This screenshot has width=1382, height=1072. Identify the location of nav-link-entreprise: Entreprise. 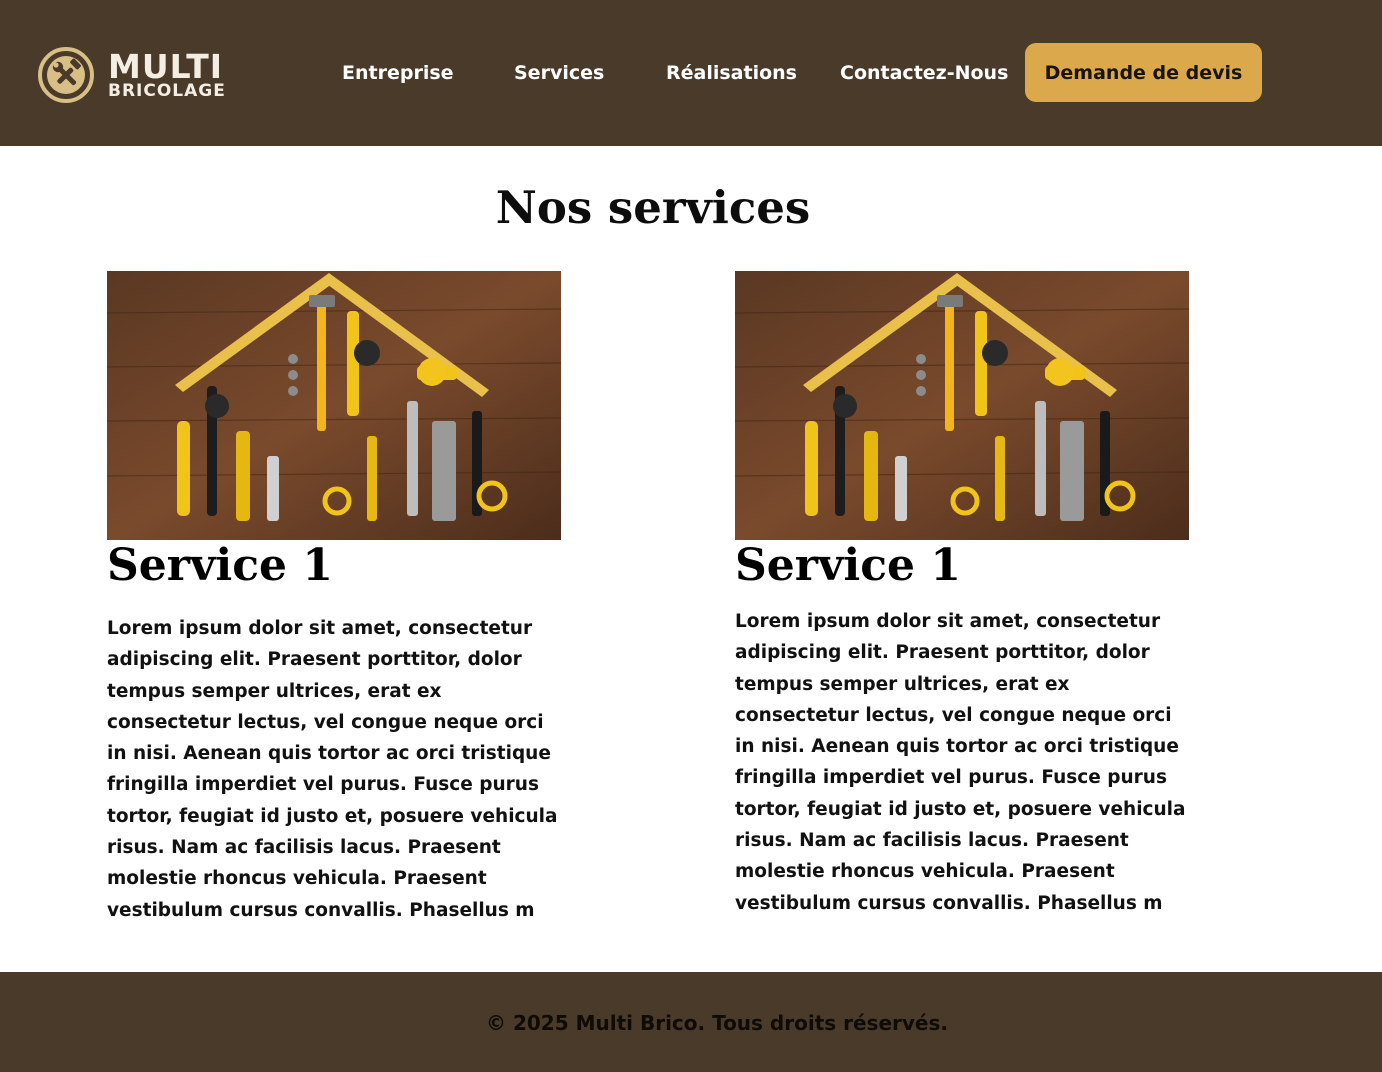
(398, 73).